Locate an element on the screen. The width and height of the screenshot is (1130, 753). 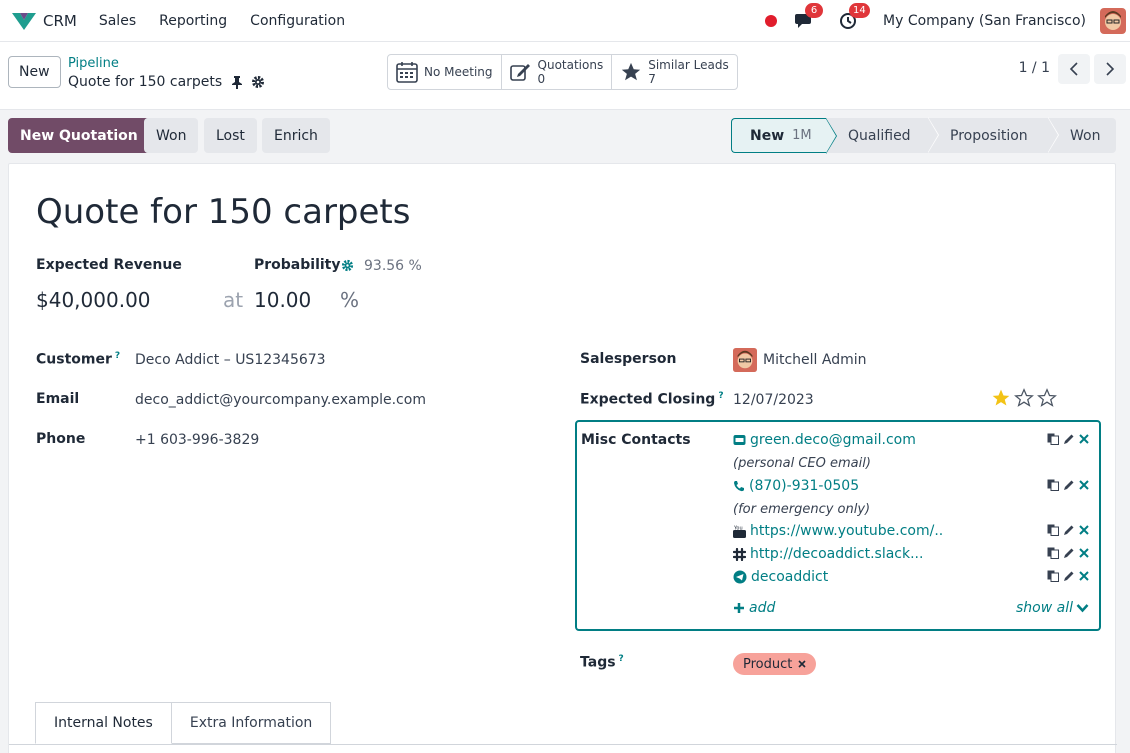
tags-label: Tags? is located at coordinates (602, 662).